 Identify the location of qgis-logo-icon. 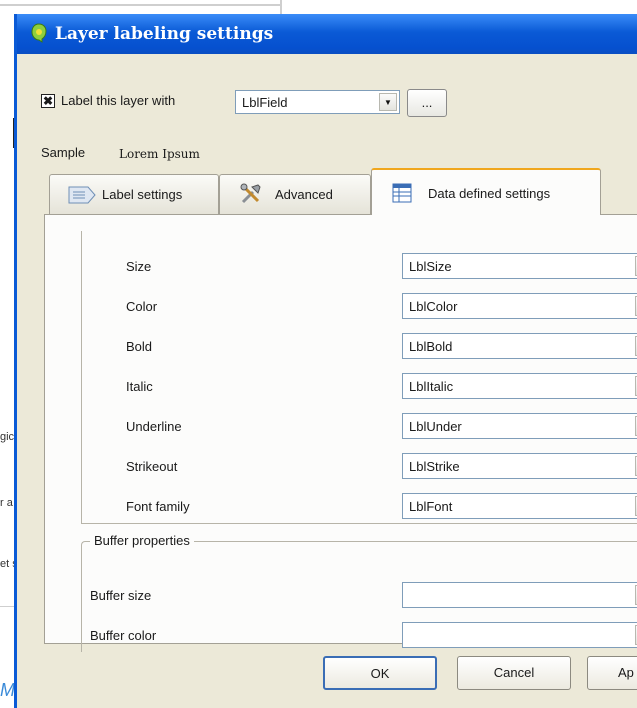
(39, 33).